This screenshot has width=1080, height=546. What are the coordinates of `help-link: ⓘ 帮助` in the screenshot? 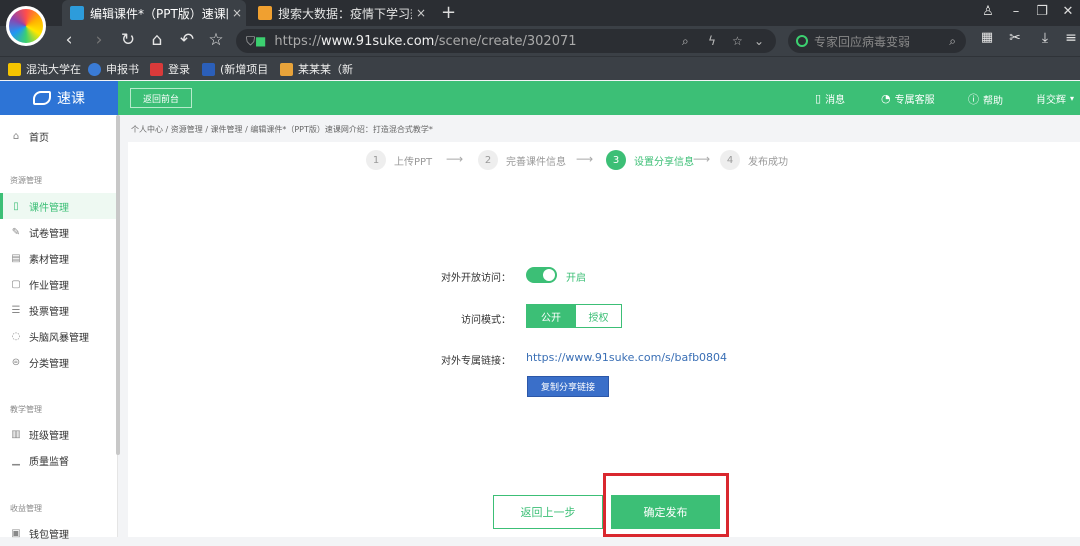 It's located at (985, 99).